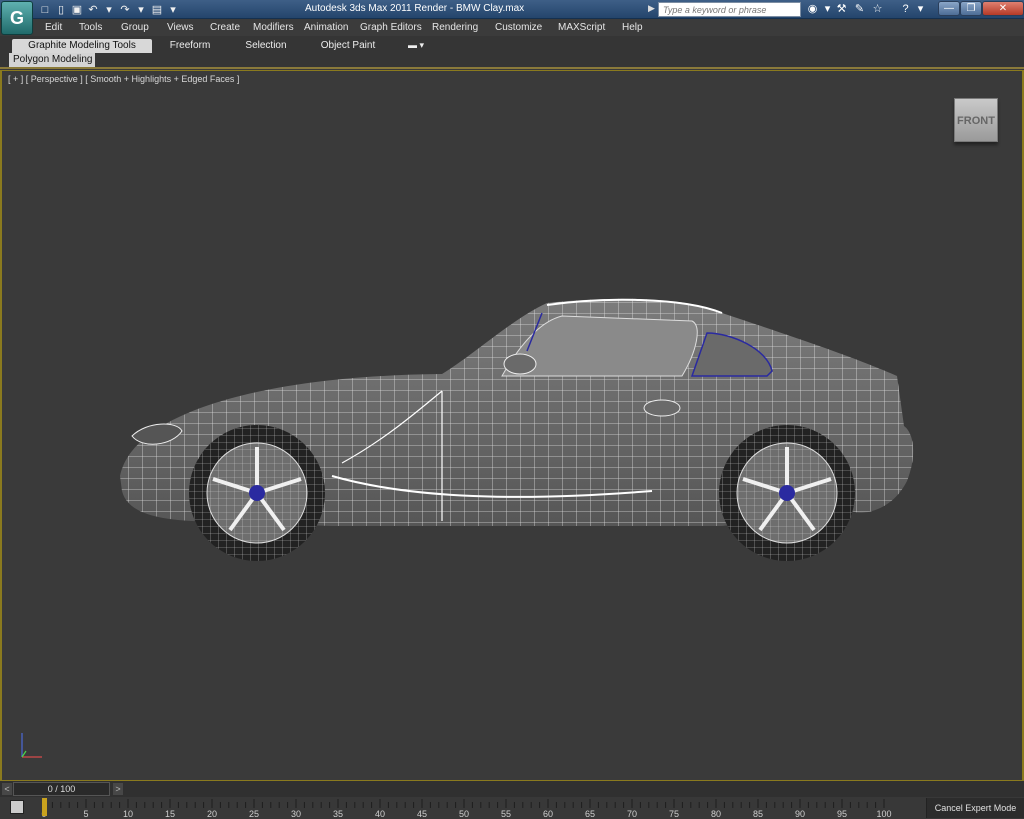  What do you see at coordinates (93, 10) in the screenshot?
I see `undo-icon: ↶` at bounding box center [93, 10].